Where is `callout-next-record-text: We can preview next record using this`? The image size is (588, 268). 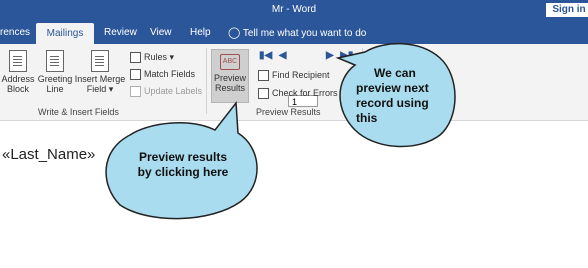 callout-next-record-text: We can preview next record using this is located at coordinates (400, 96).